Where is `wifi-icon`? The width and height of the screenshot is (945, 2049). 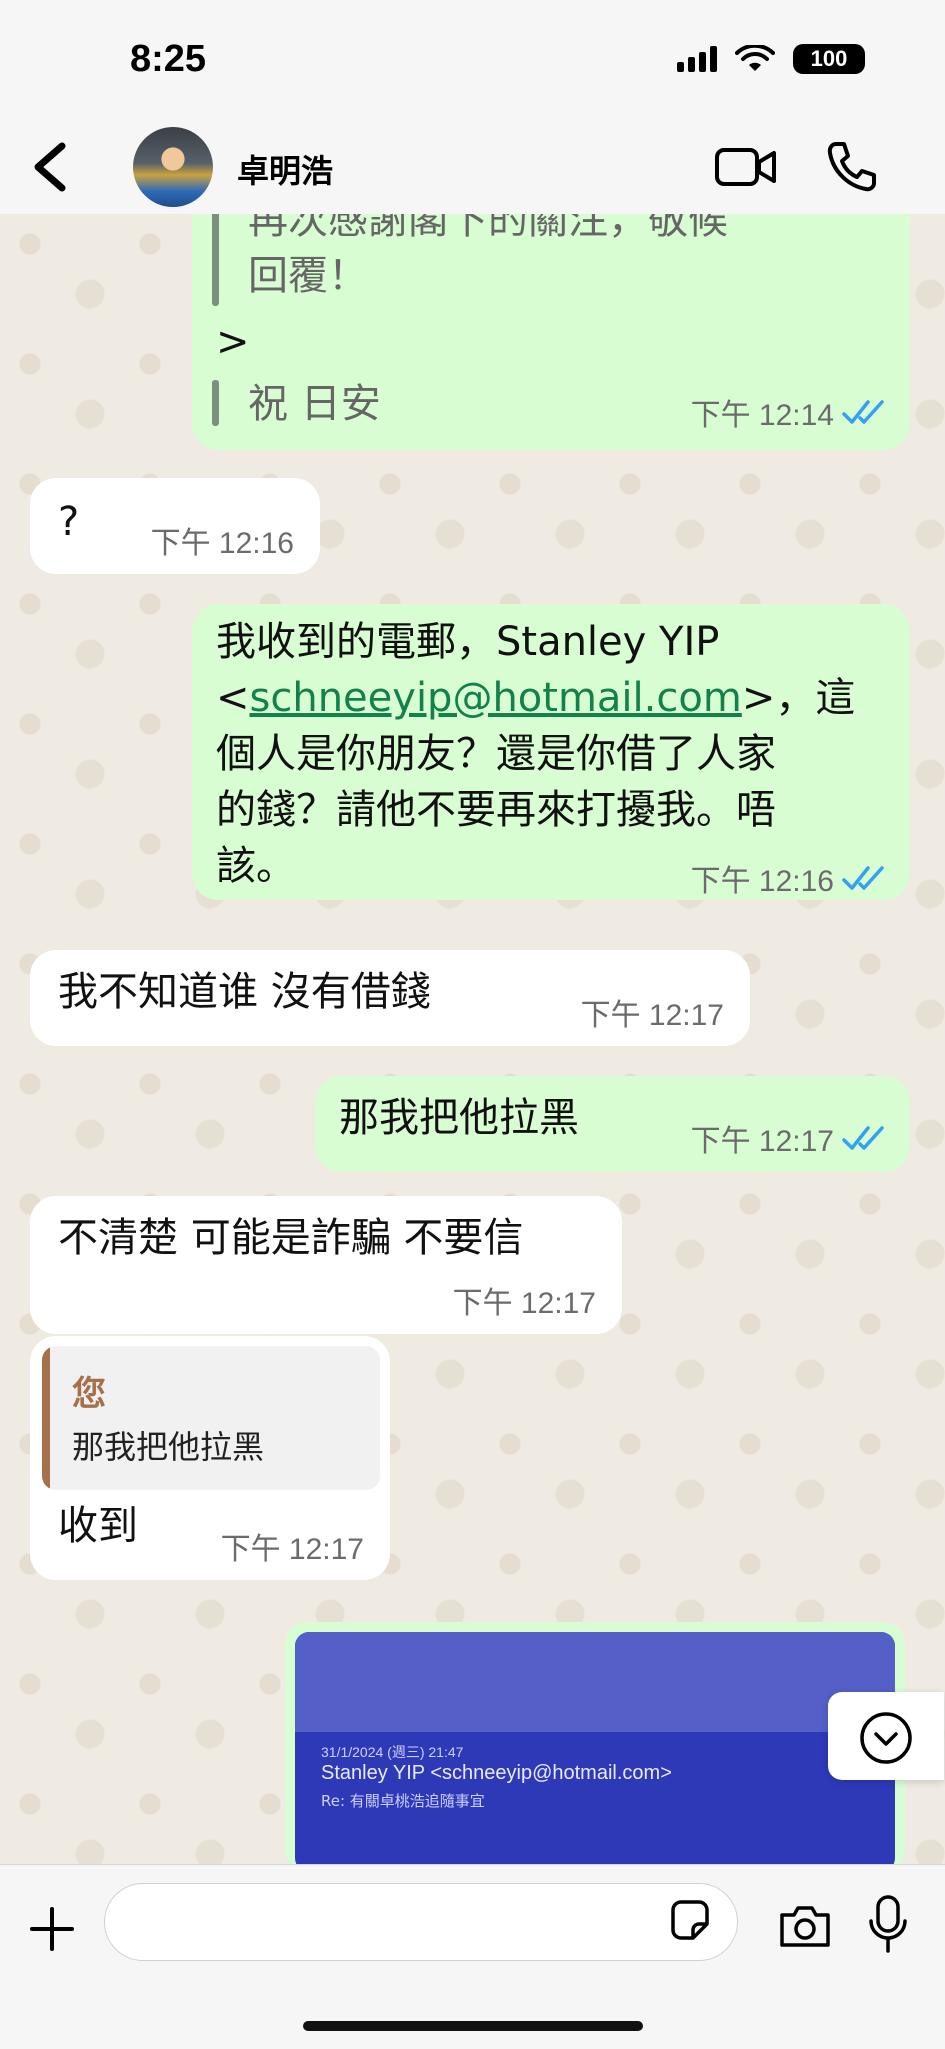
wifi-icon is located at coordinates (755, 58).